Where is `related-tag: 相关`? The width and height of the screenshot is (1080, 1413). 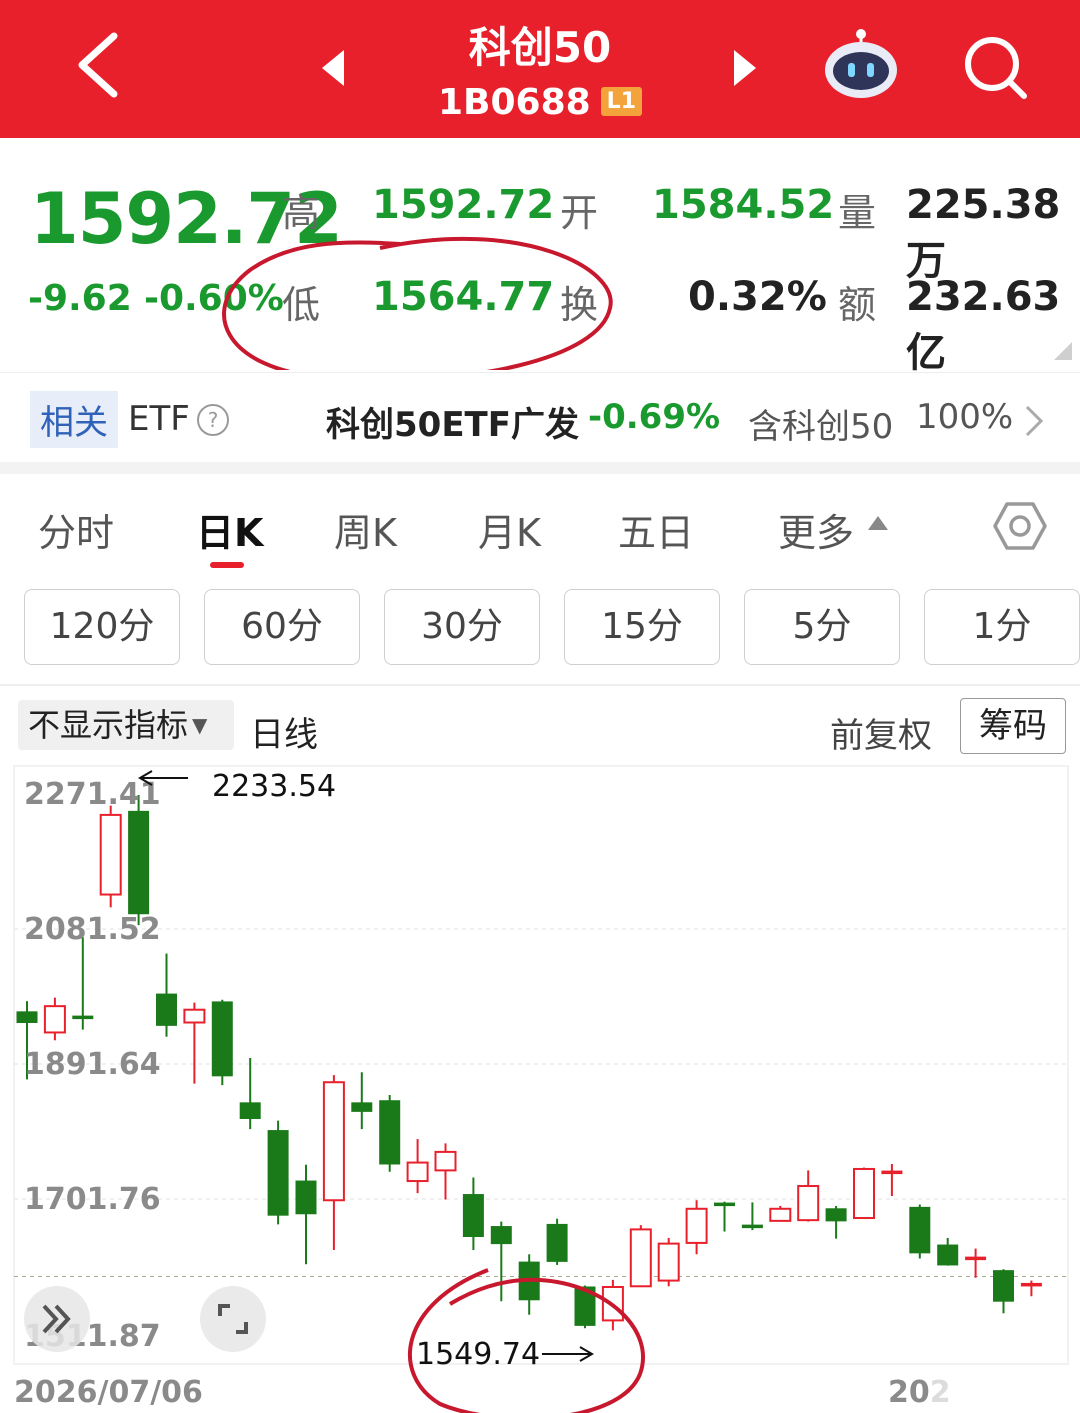
related-tag: 相关 is located at coordinates (74, 419).